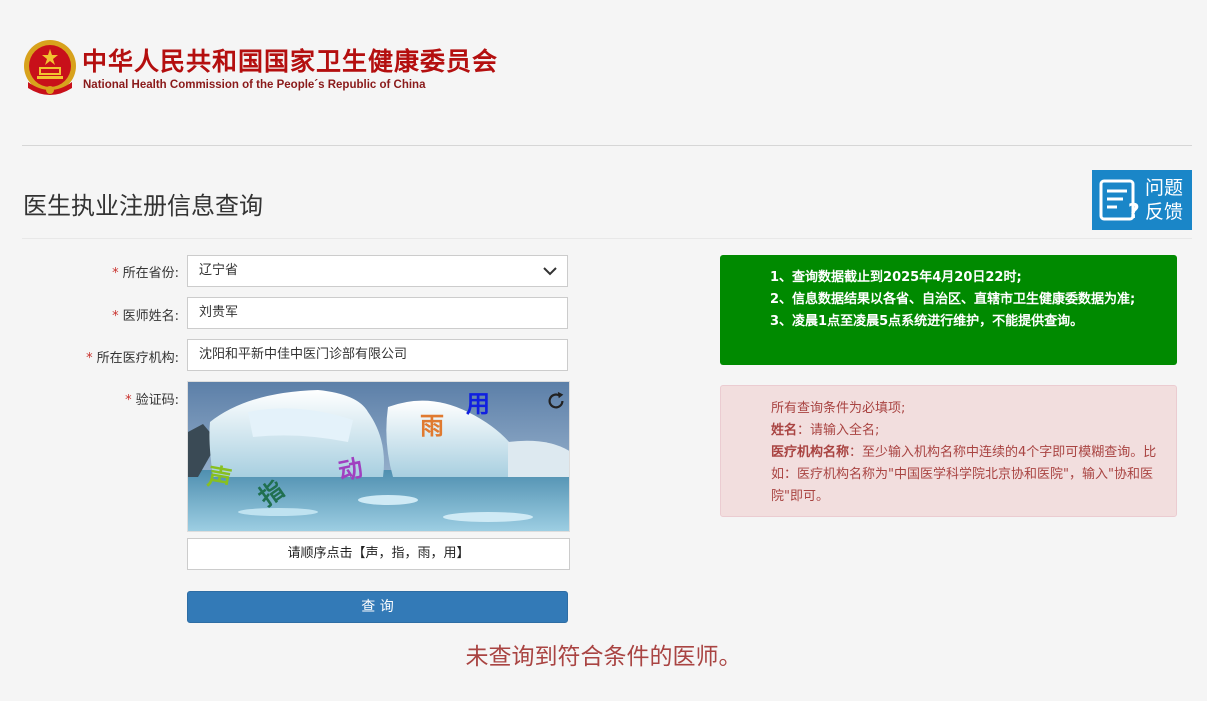  I want to click on province-select: 辽宁省, so click(377, 271).